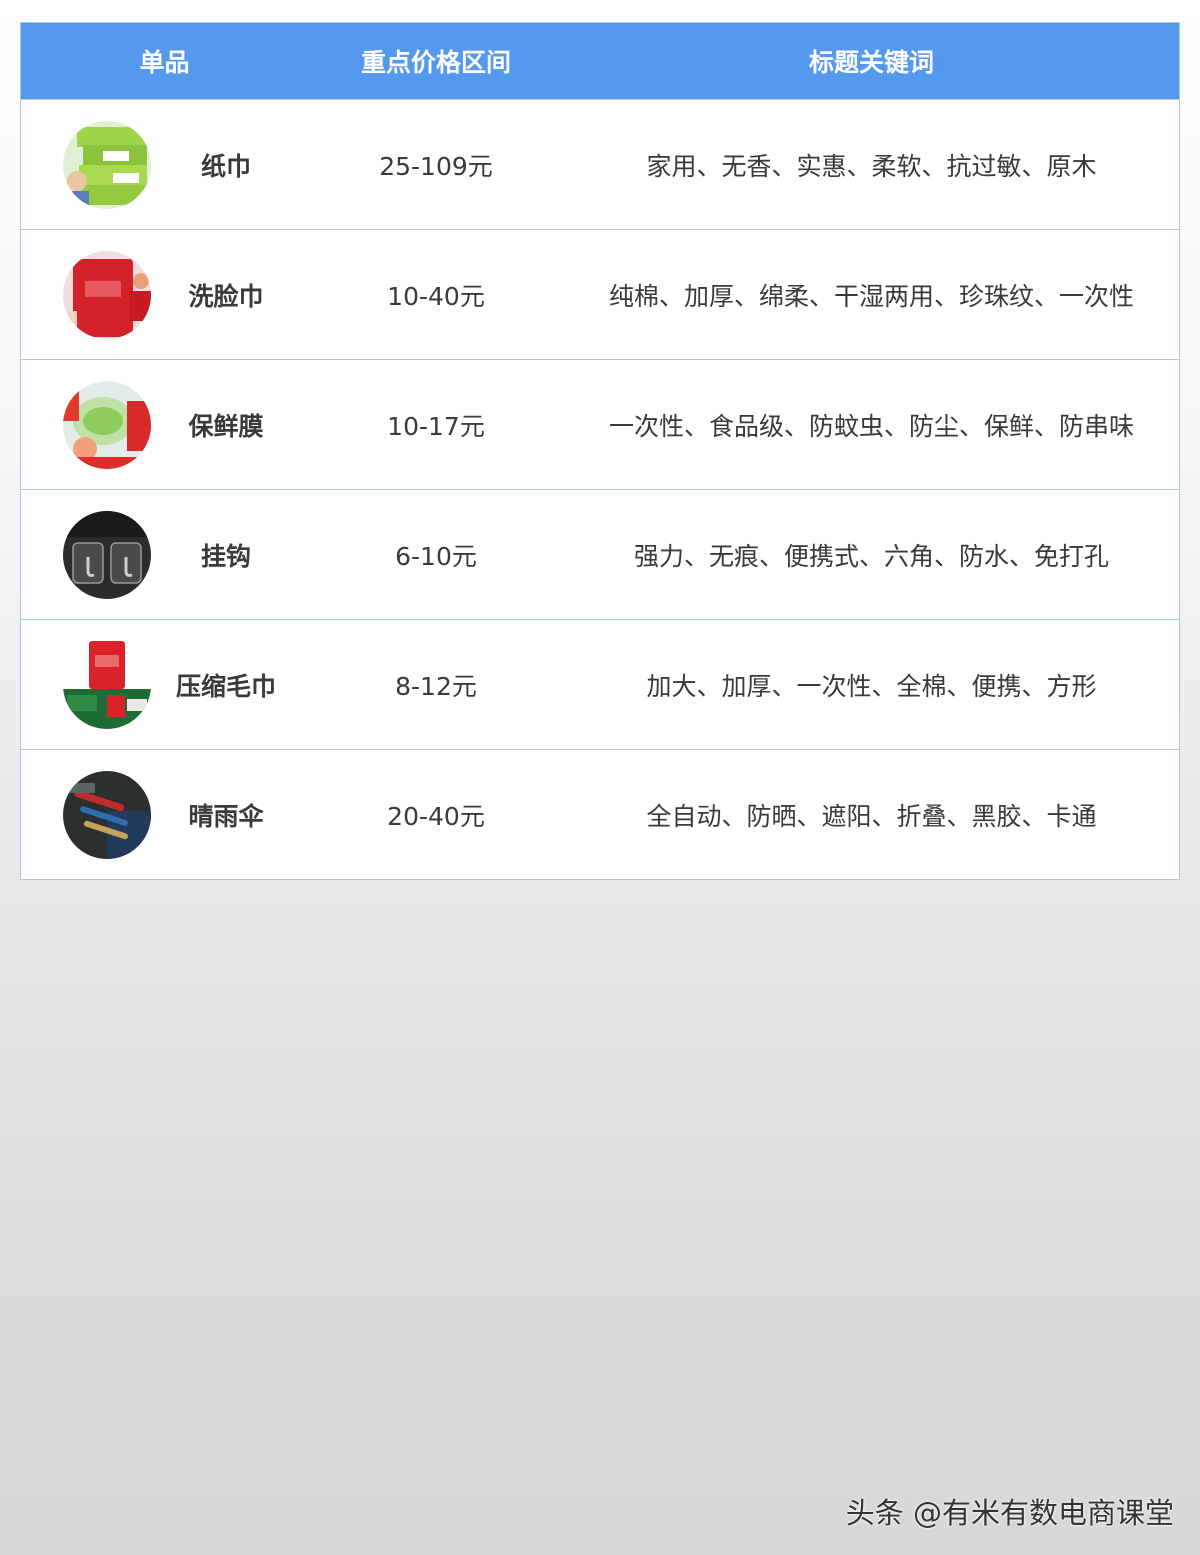 Image resolution: width=1200 pixels, height=1555 pixels. I want to click on product-cell: 纸巾, so click(164, 164).